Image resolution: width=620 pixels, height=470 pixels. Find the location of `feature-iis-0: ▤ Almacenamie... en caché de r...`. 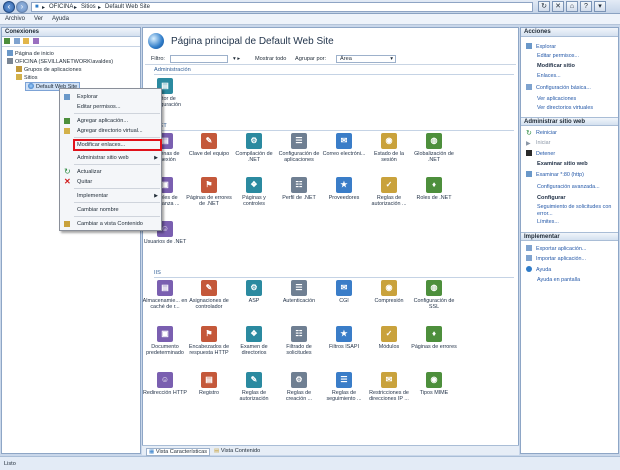

feature-iis-0: ▤ Almacenamie... en caché de r... is located at coordinates (165, 295).